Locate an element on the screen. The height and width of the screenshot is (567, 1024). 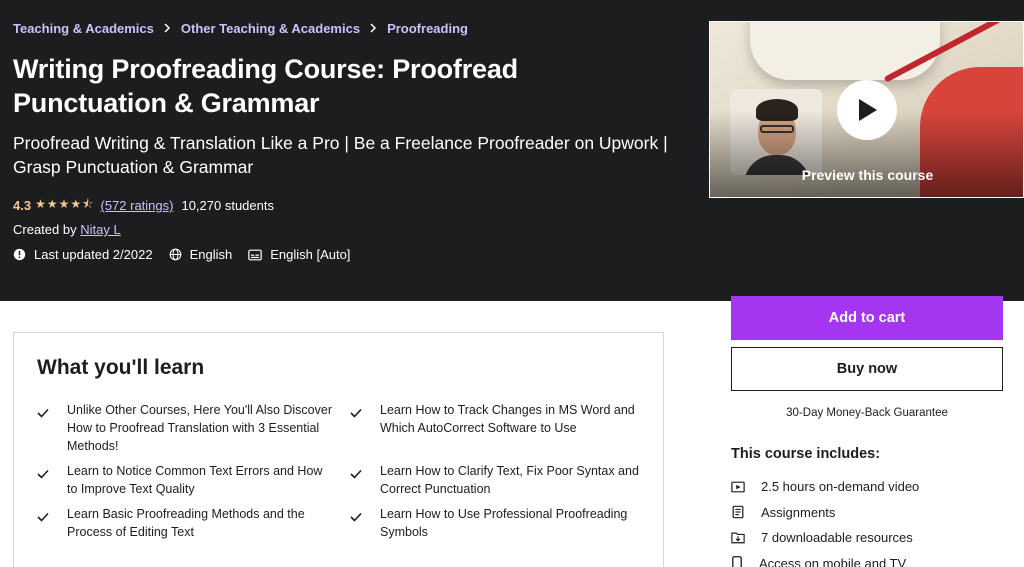
students-count: 10,270 students is located at coordinates (227, 205).